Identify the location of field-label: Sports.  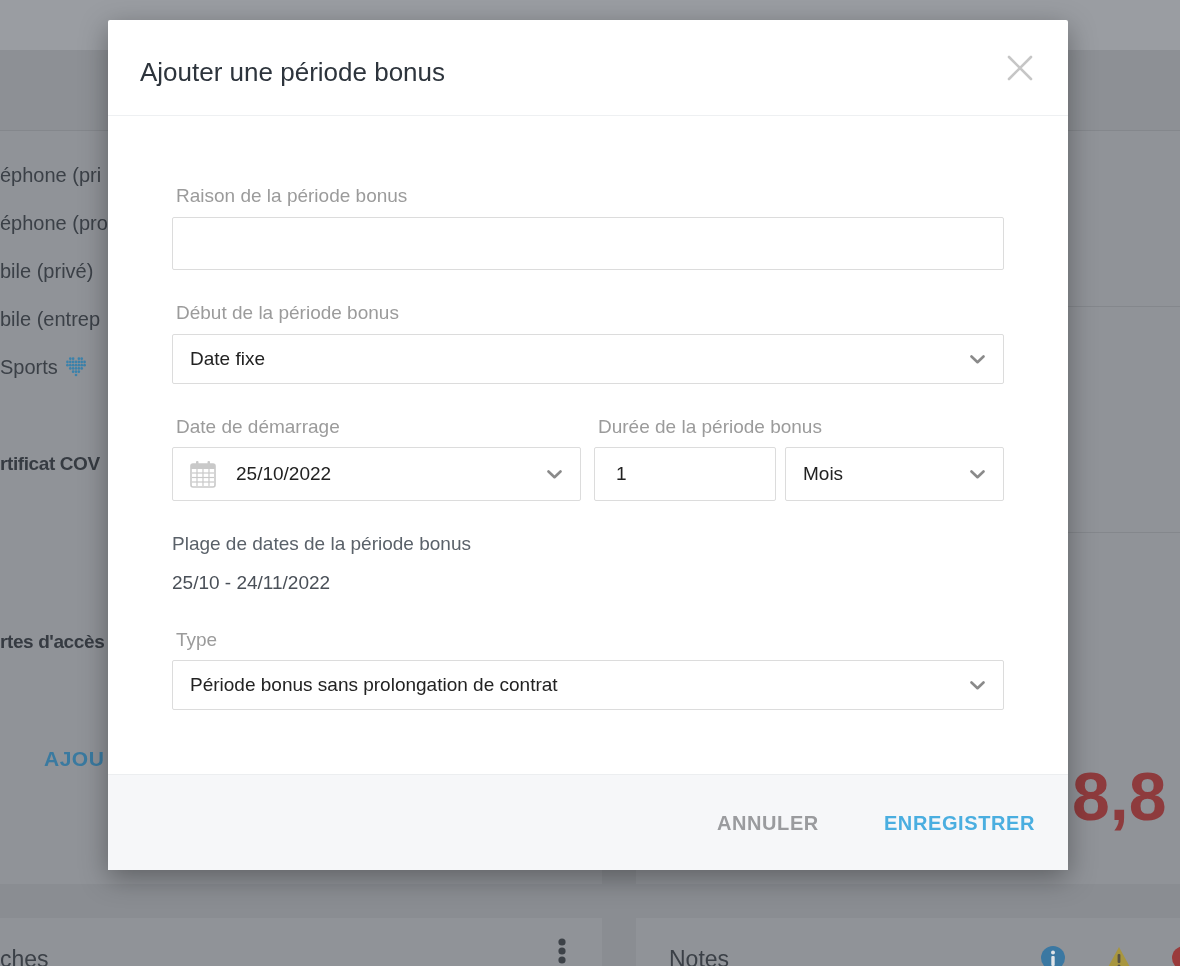
(29, 367).